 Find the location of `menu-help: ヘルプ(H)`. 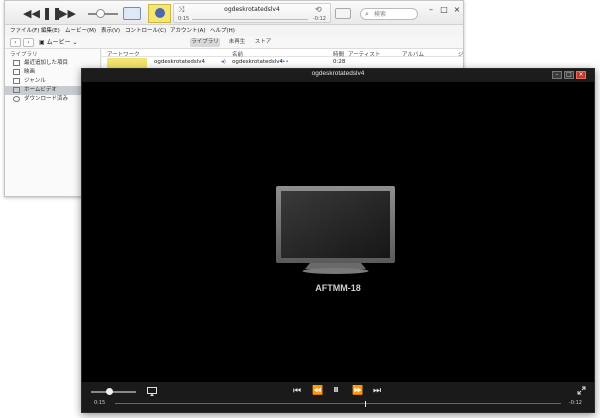

menu-help: ヘルプ(H) is located at coordinates (222, 30).